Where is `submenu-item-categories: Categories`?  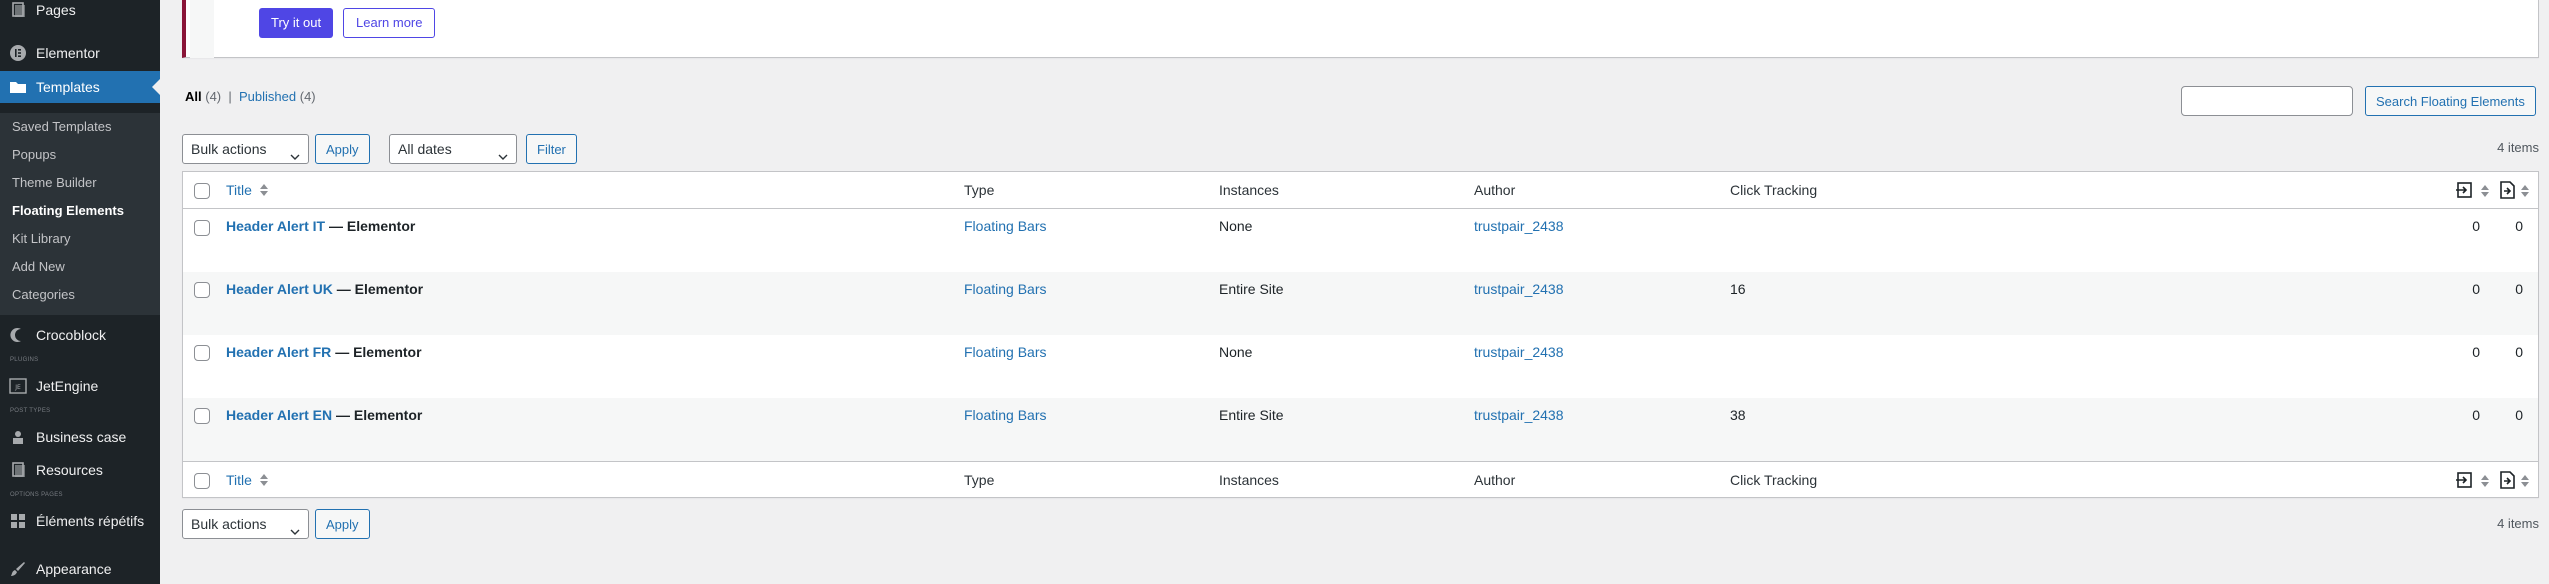
submenu-item-categories: Categories is located at coordinates (43, 294).